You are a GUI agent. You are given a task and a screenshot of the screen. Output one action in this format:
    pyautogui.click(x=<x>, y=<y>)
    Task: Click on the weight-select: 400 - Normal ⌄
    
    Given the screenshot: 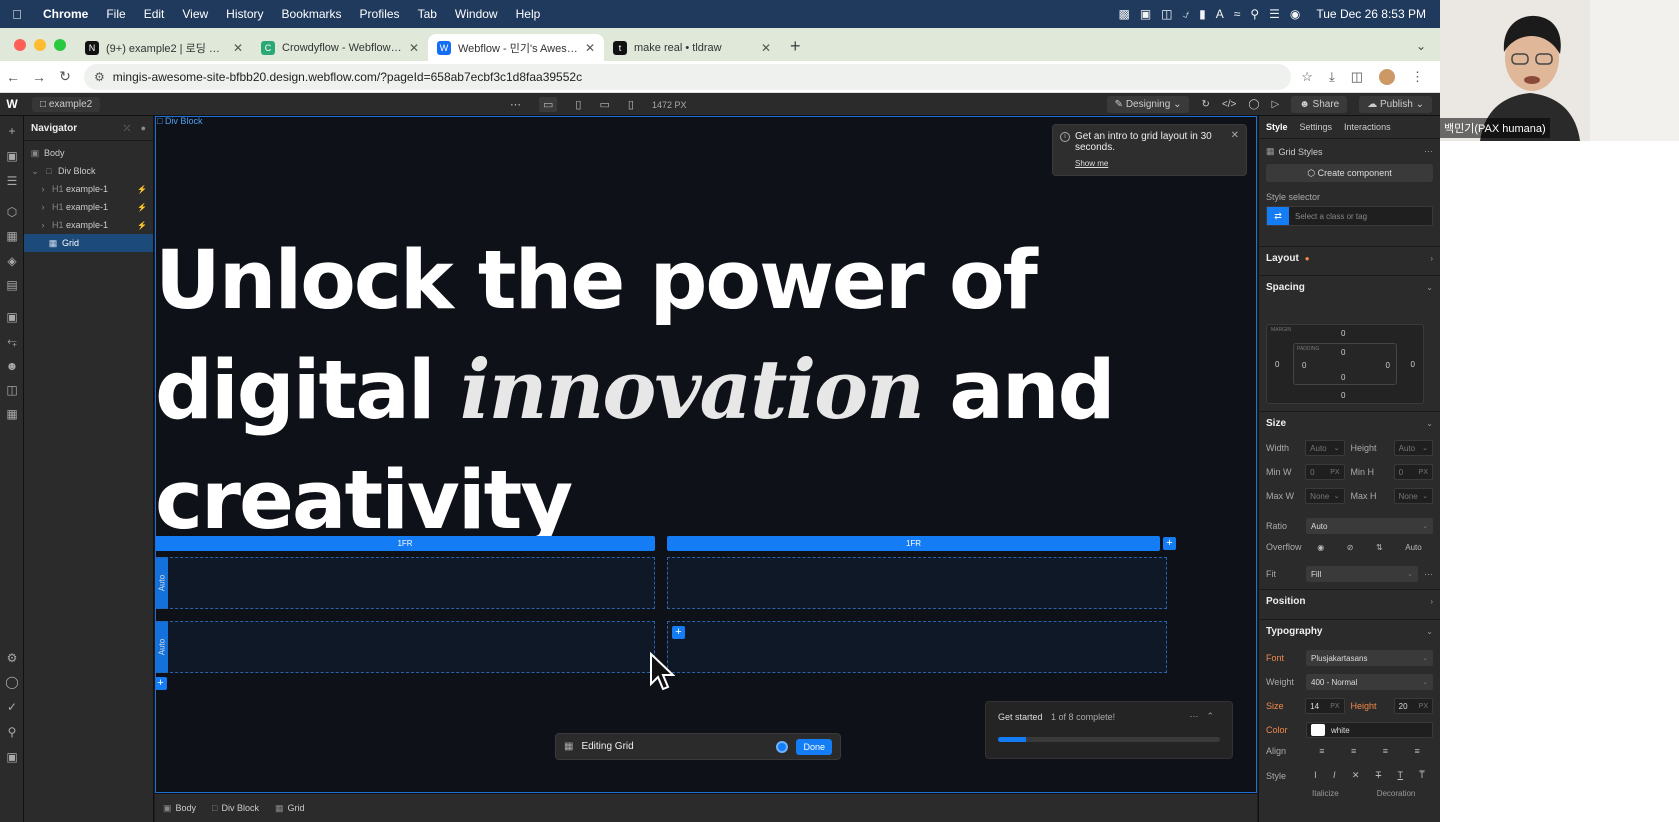 What is the action you would take?
    pyautogui.click(x=1369, y=682)
    